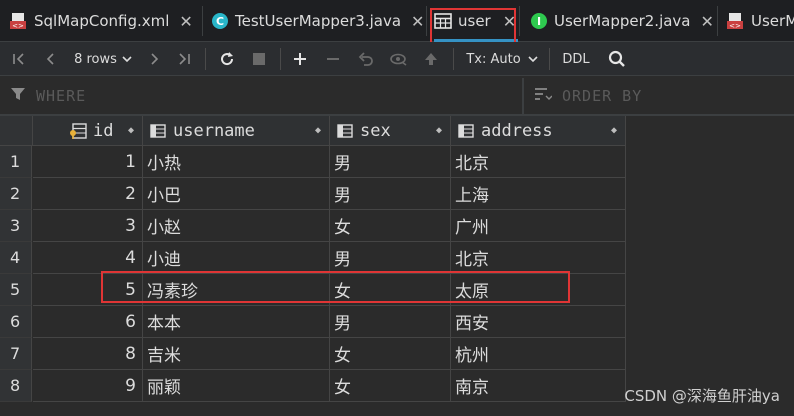 Image resolution: width=794 pixels, height=416 pixels. What do you see at coordinates (702, 396) in the screenshot?
I see `watermark: CSDN @深海鱼肝油ya` at bounding box center [702, 396].